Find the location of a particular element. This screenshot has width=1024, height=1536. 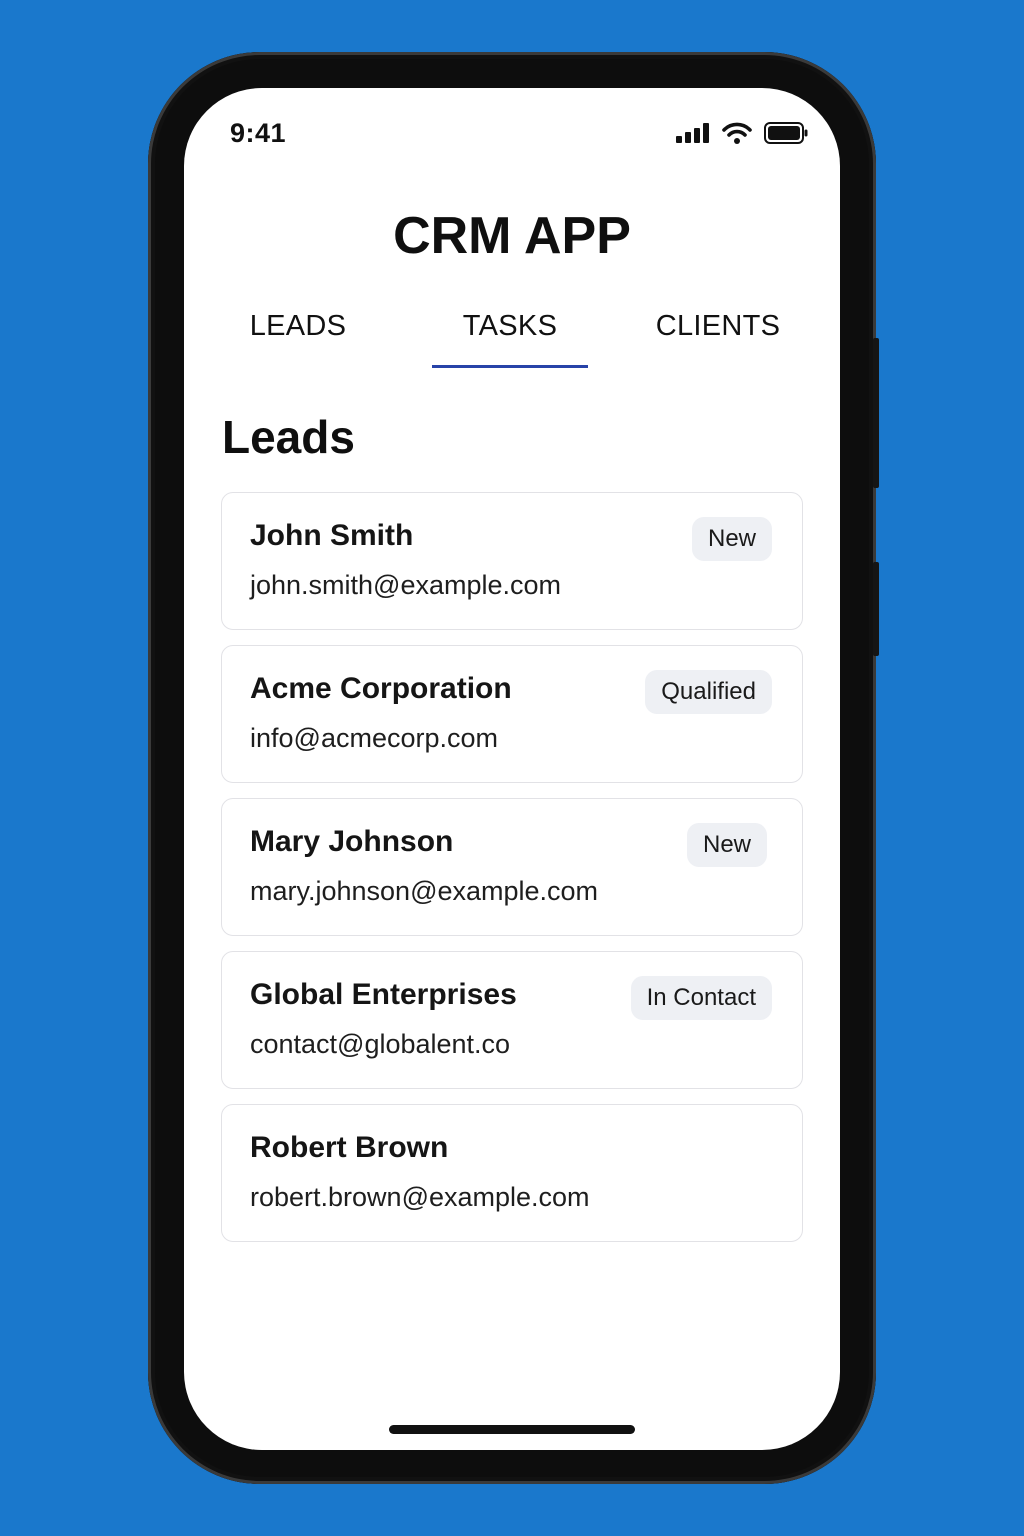

lead-name: Mary Johnson is located at coordinates (352, 841).